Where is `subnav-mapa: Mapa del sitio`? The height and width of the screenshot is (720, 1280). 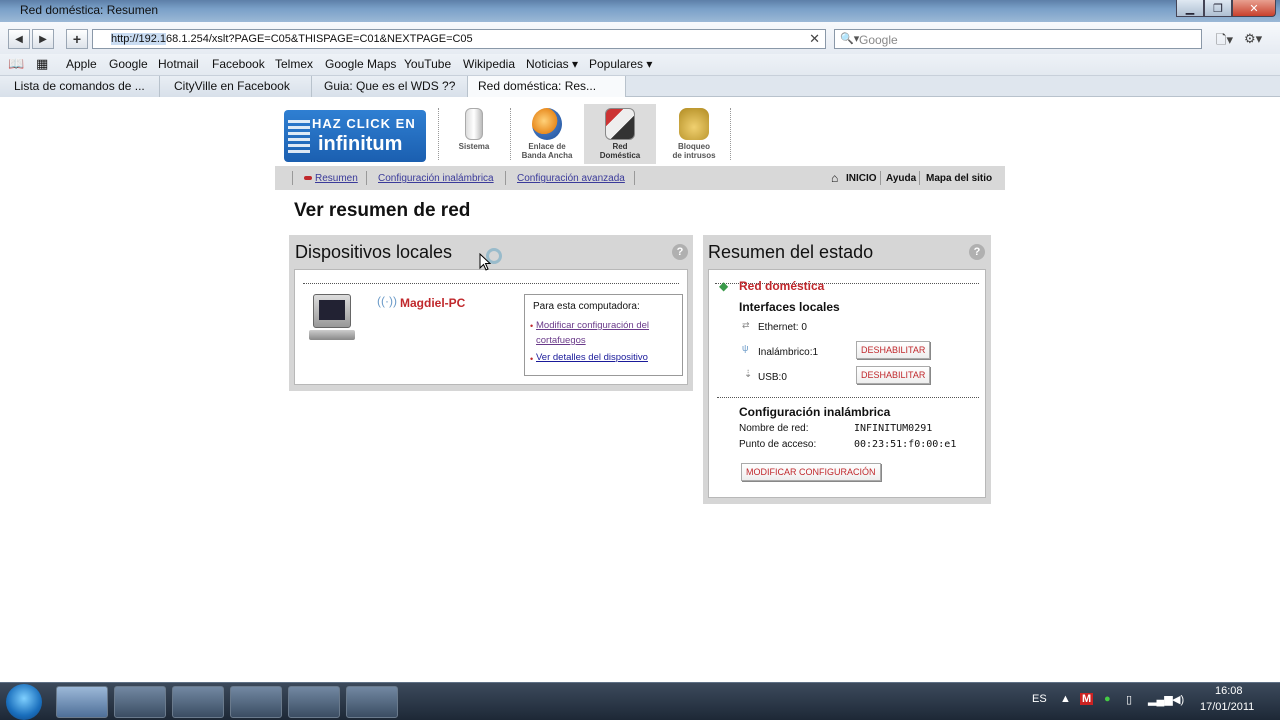
subnav-mapa: Mapa del sitio is located at coordinates (959, 178).